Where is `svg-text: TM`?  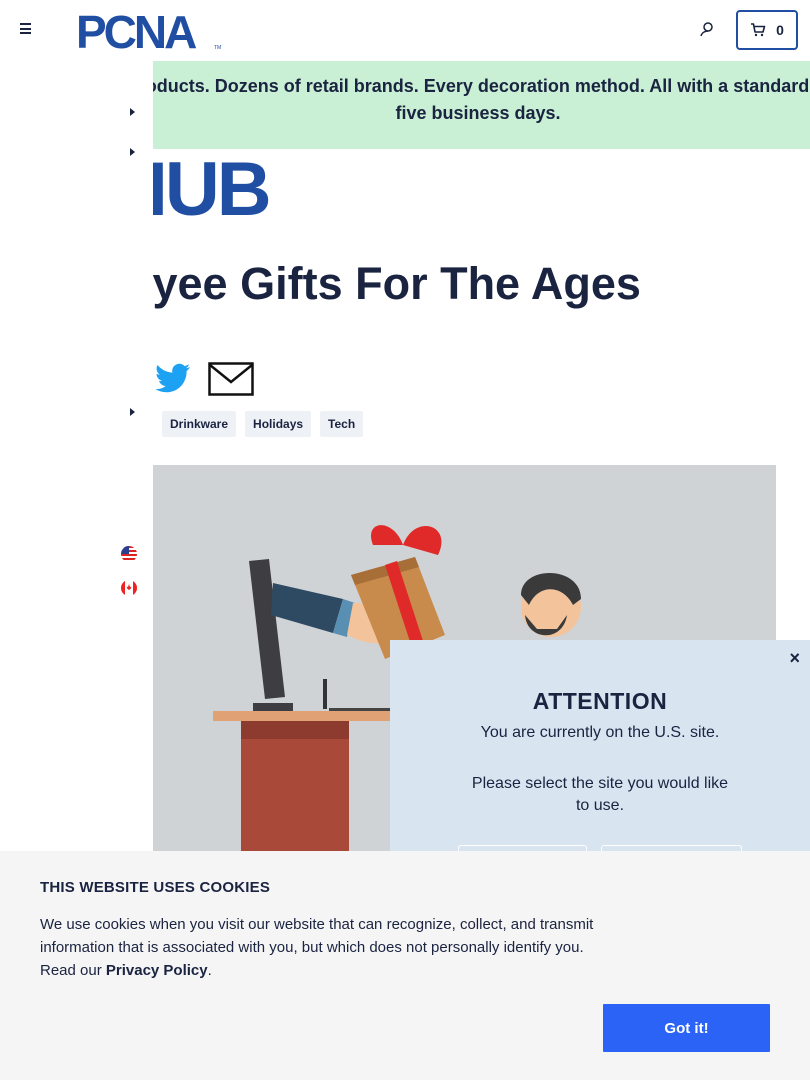 svg-text: TM is located at coordinates (217, 48).